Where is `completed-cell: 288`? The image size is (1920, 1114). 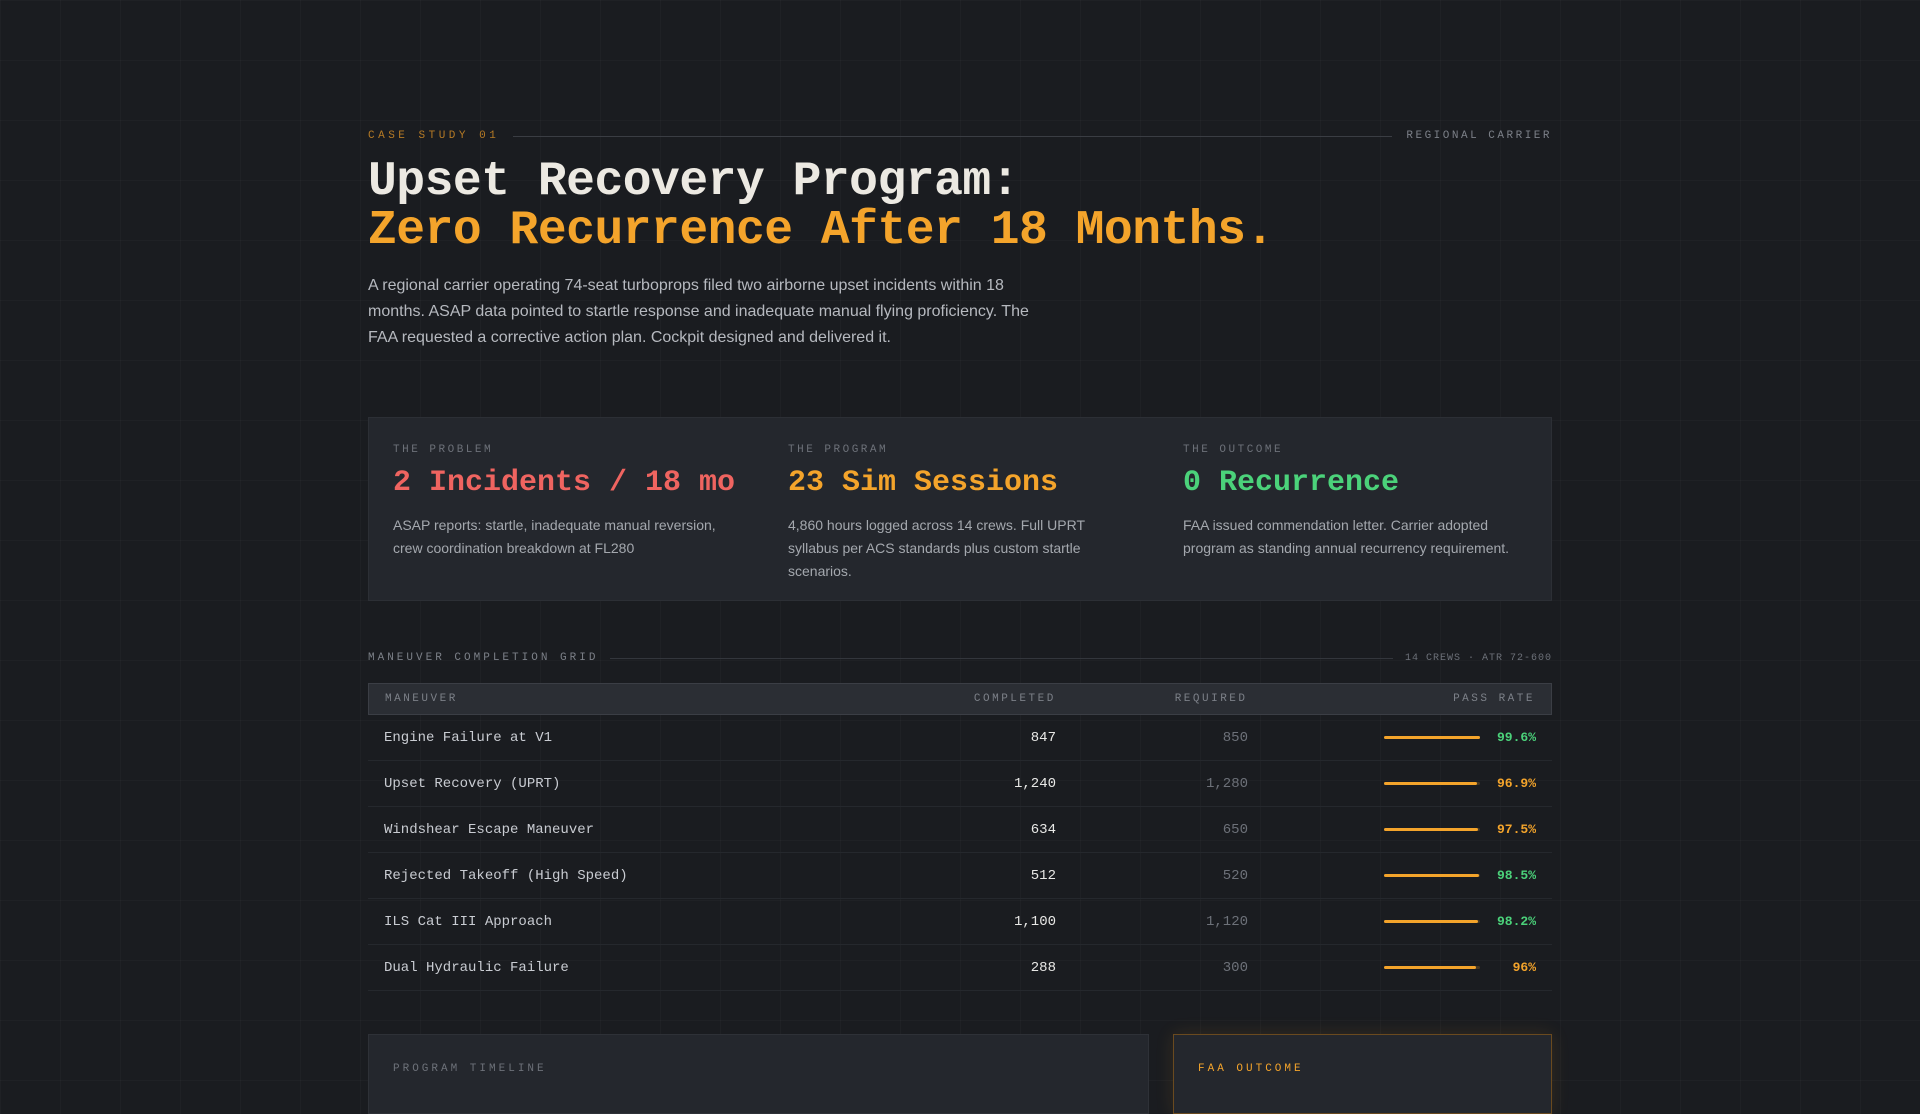
completed-cell: 288 is located at coordinates (1043, 967).